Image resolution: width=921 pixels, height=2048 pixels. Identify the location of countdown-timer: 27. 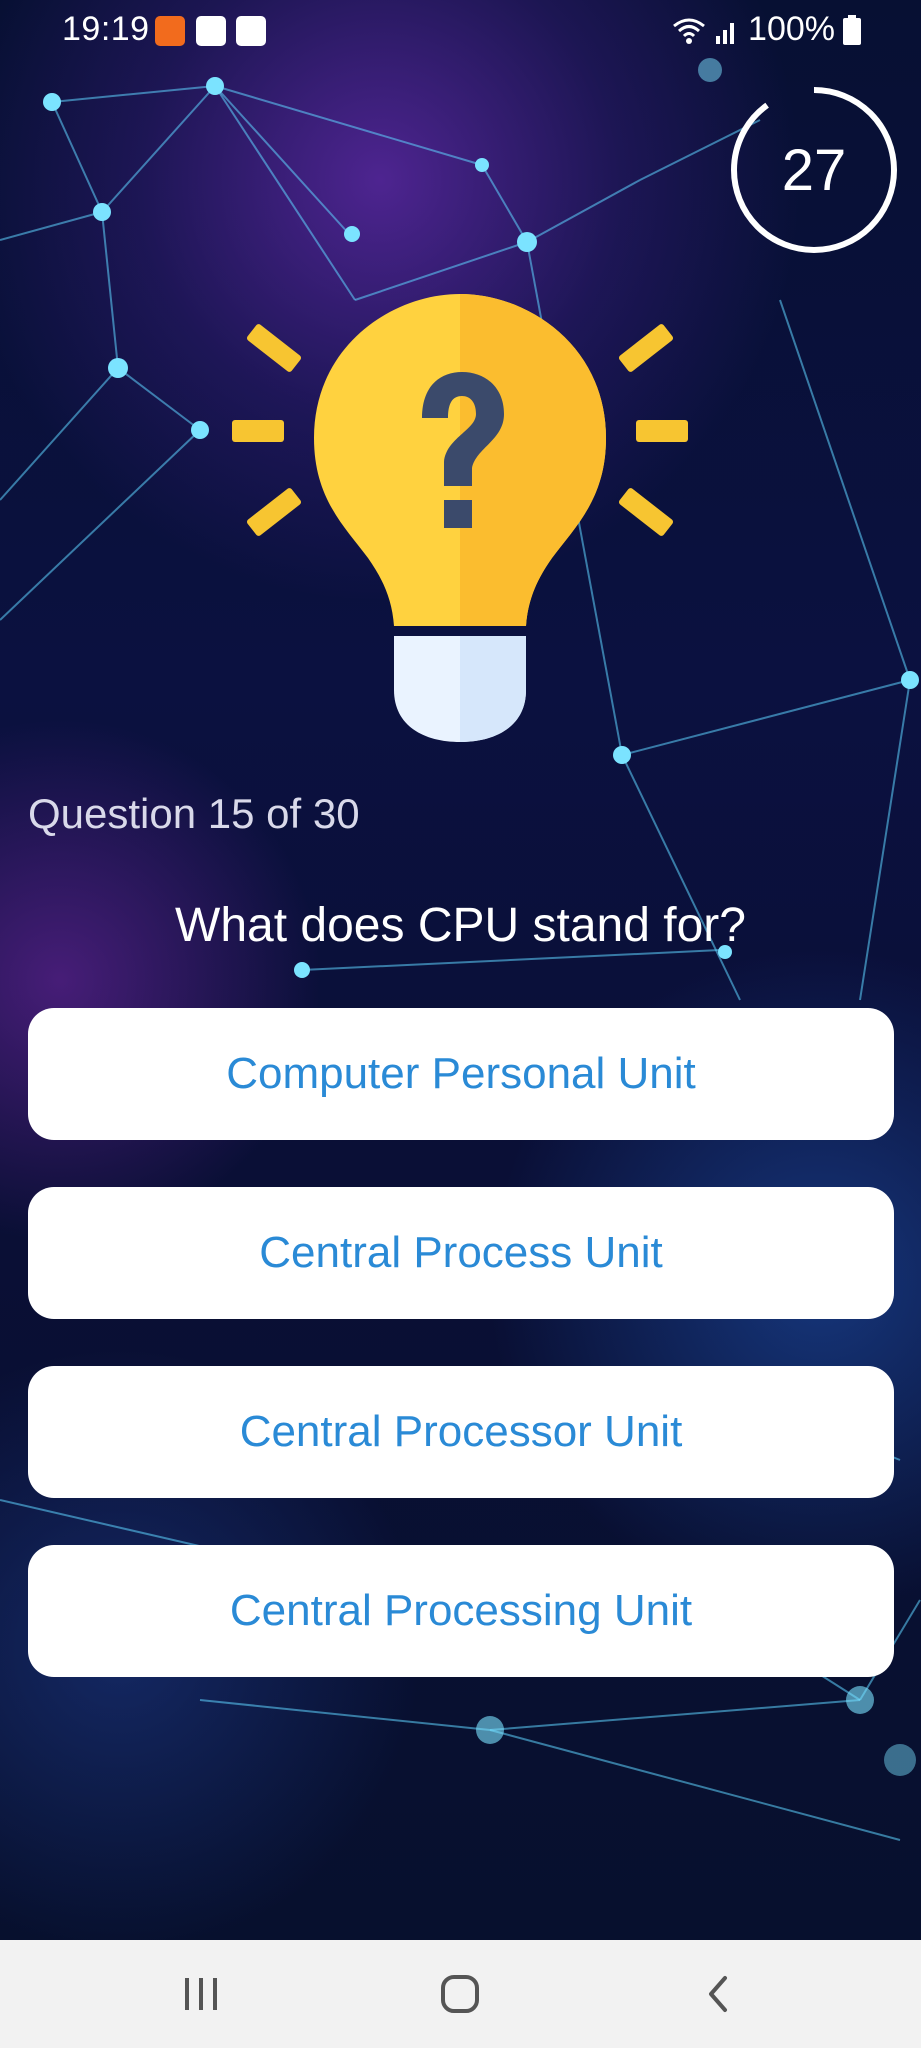
(814, 170).